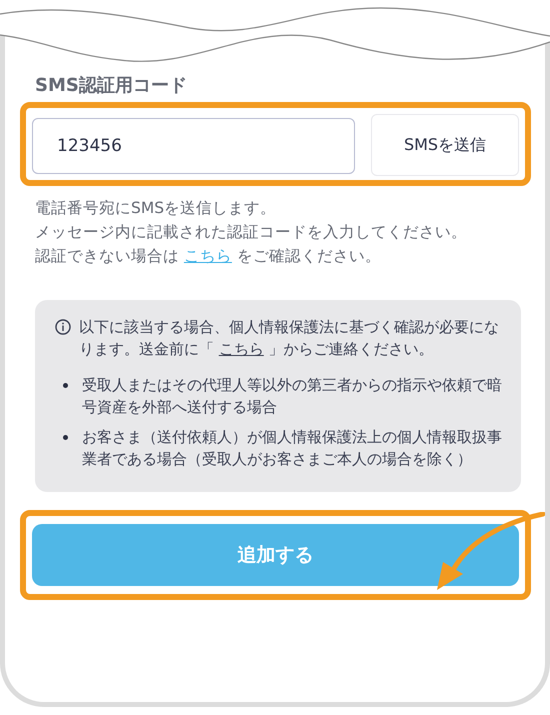 This screenshot has height=715, width=550. I want to click on info-icon, so click(63, 327).